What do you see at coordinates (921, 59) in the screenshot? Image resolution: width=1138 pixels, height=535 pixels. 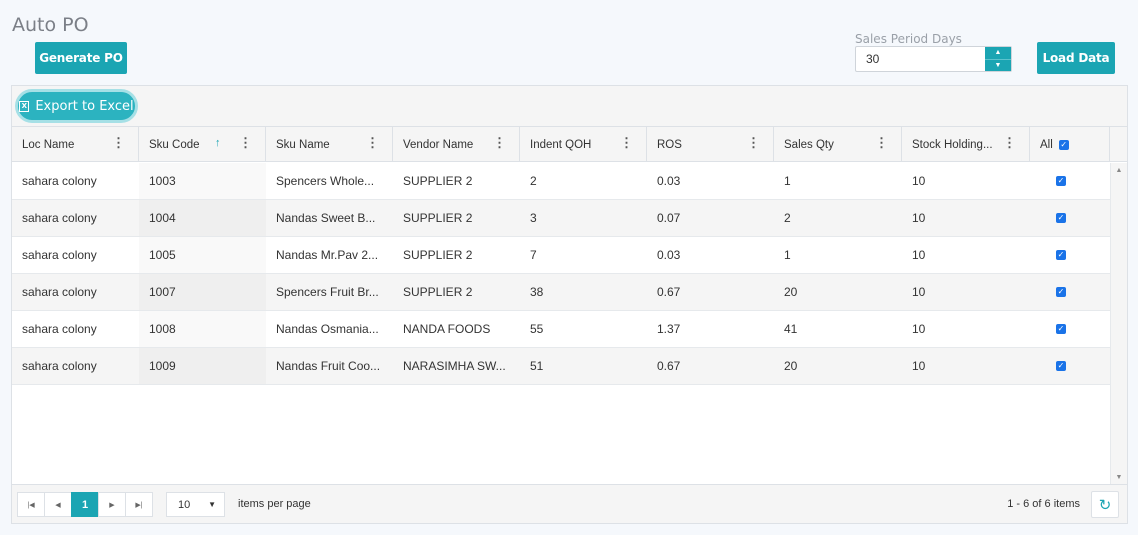 I see `sales-period-input` at bounding box center [921, 59].